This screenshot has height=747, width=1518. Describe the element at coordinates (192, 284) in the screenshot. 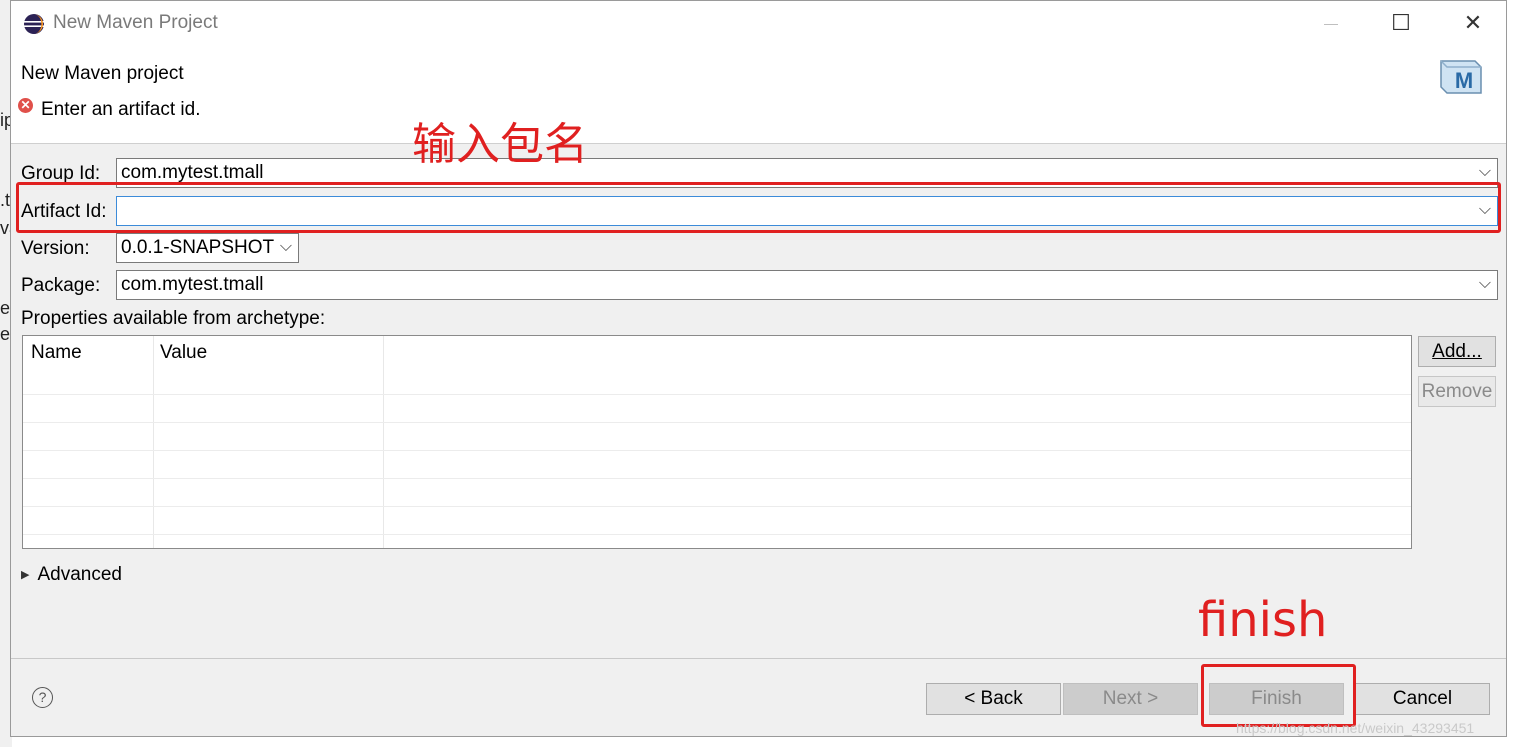

I see `package-value: com.mytest.tmall` at that location.